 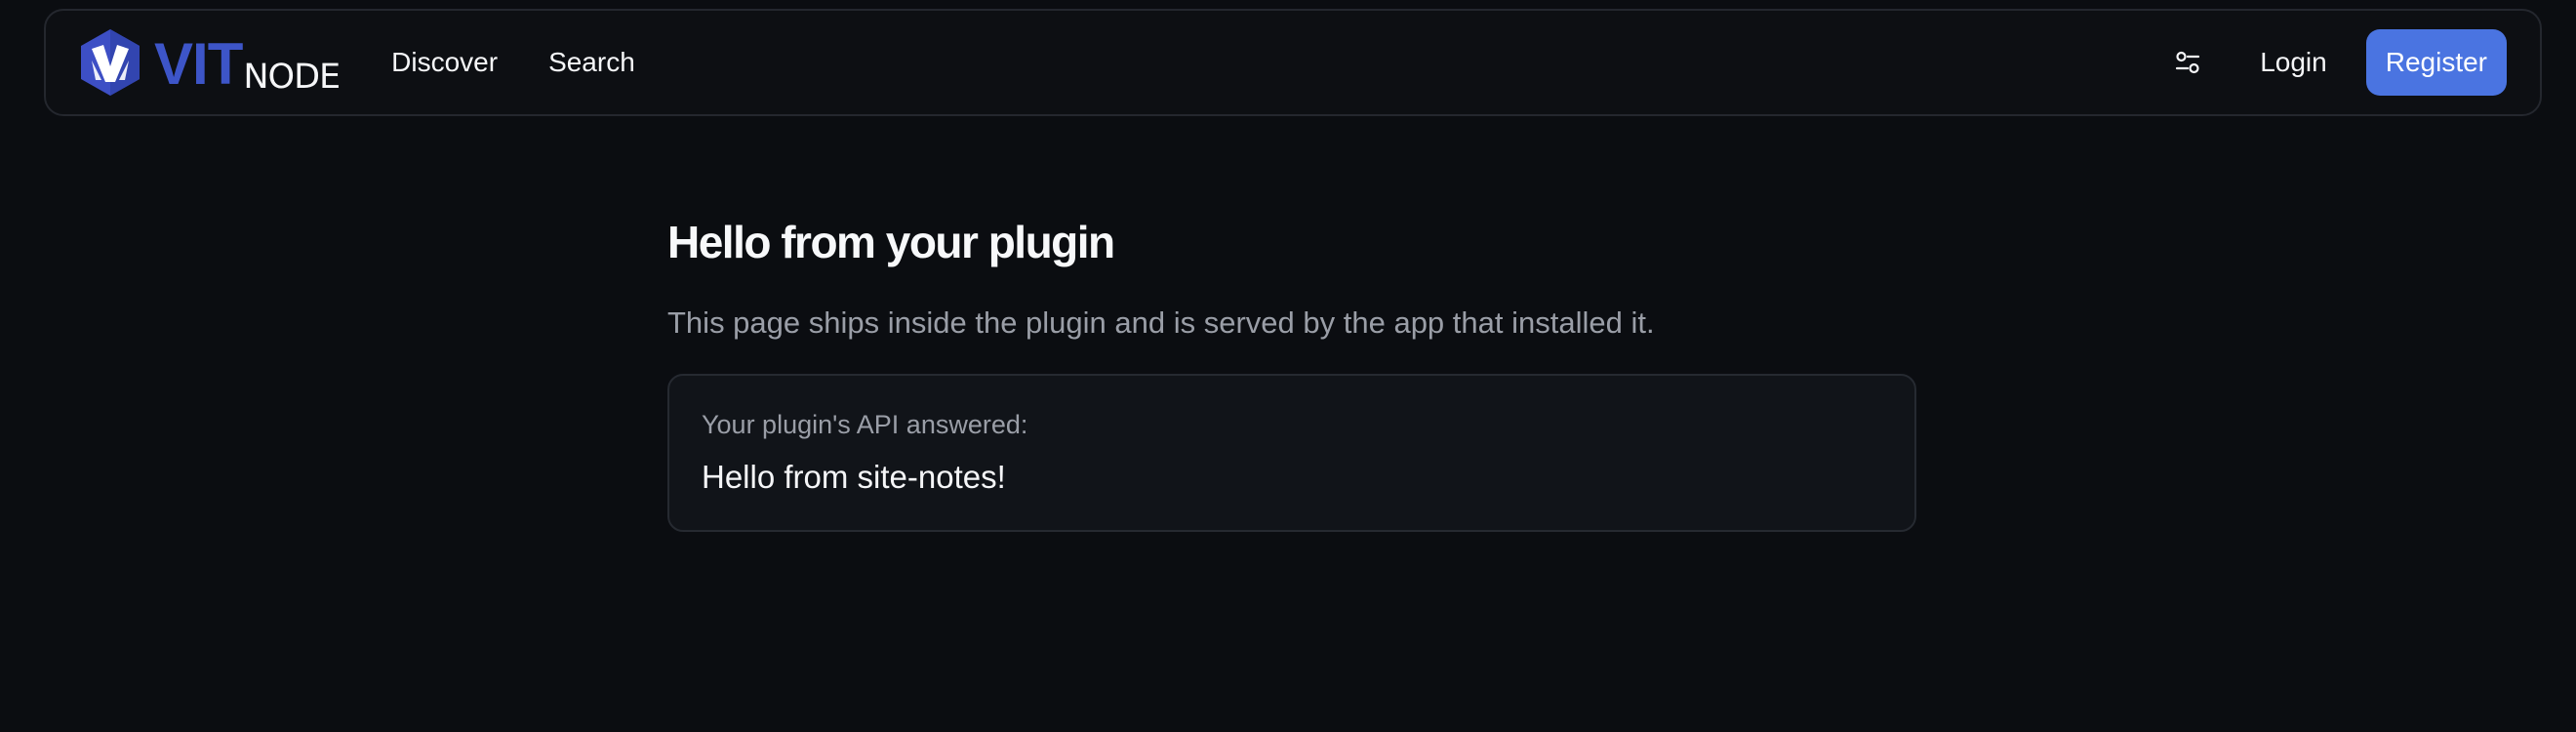 What do you see at coordinates (2436, 62) in the screenshot?
I see `register-button: Register` at bounding box center [2436, 62].